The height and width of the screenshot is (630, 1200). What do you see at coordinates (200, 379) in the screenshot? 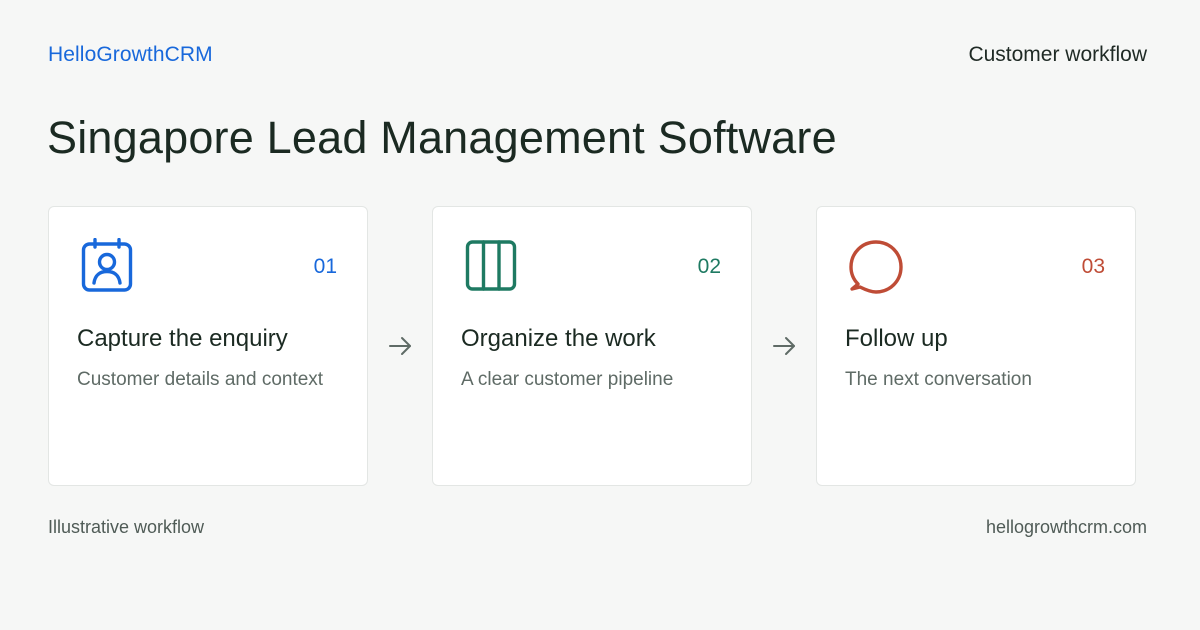
I see `step-description: Customer details and context` at bounding box center [200, 379].